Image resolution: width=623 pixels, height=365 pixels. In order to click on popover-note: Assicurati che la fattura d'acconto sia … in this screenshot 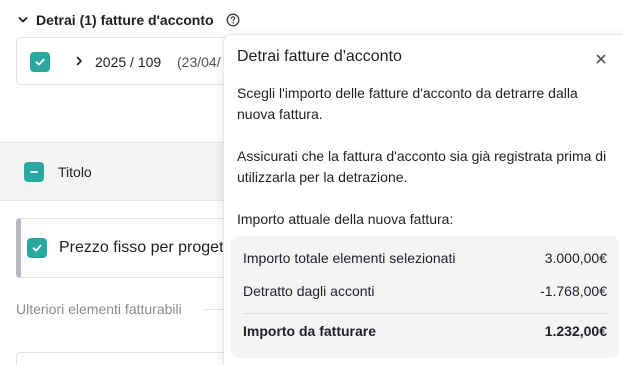, I will do `click(422, 166)`.